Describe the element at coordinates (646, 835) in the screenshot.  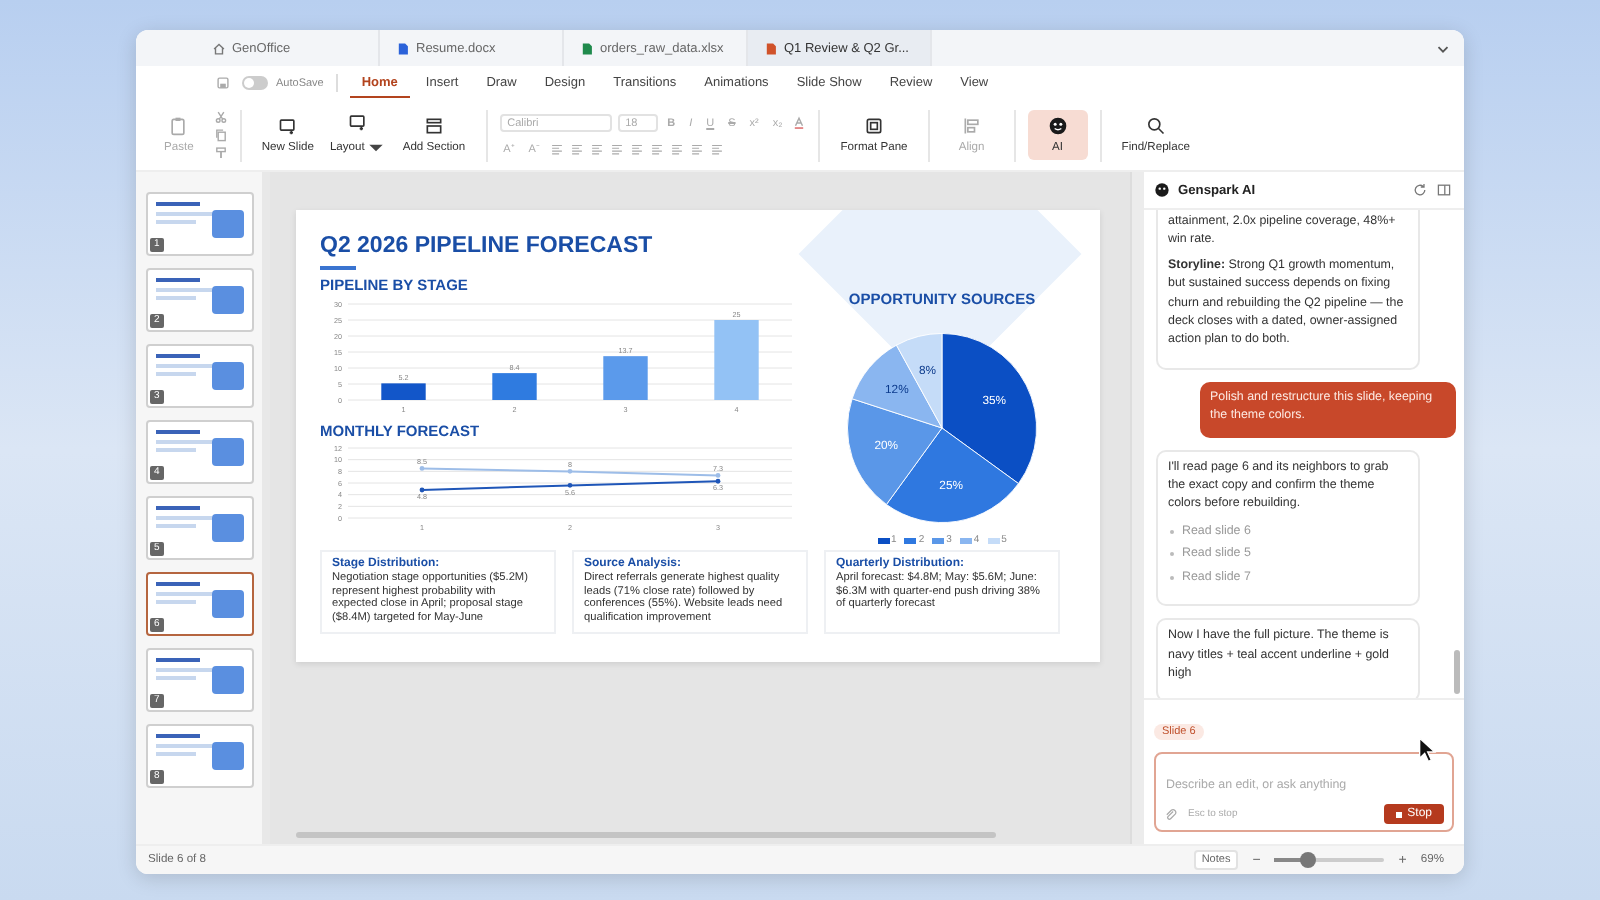
I see `horizontal-scrollbar` at that location.